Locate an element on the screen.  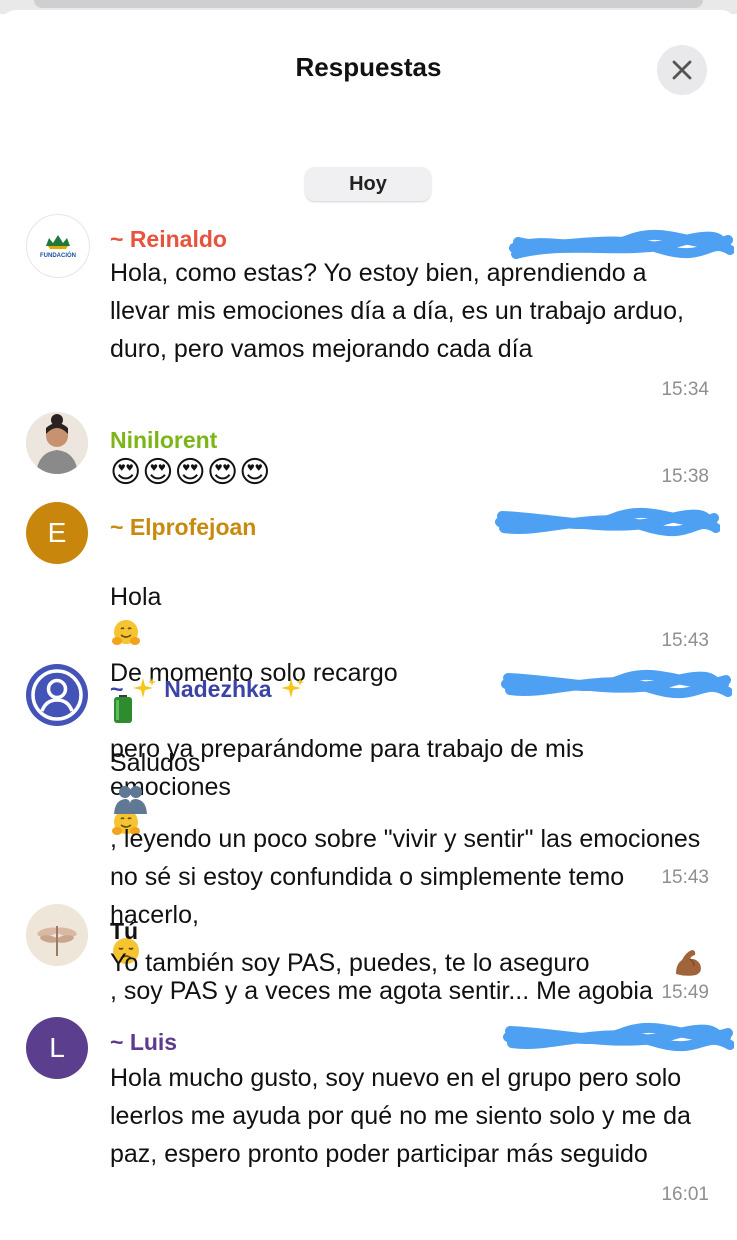
logo-icon: FUNDACIÓN is located at coordinates (58, 247).